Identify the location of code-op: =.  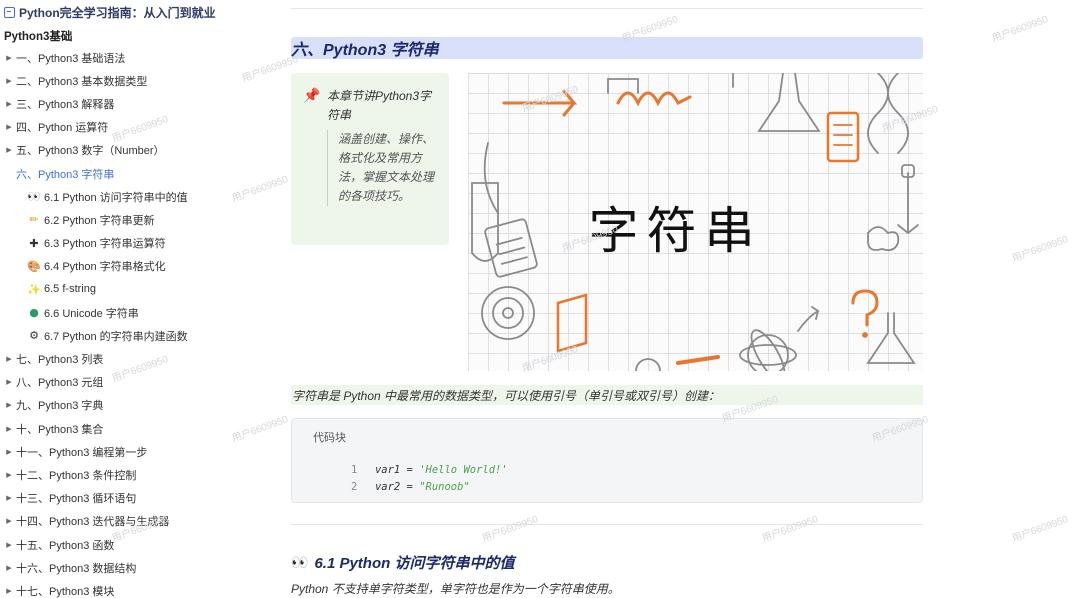
(410, 487).